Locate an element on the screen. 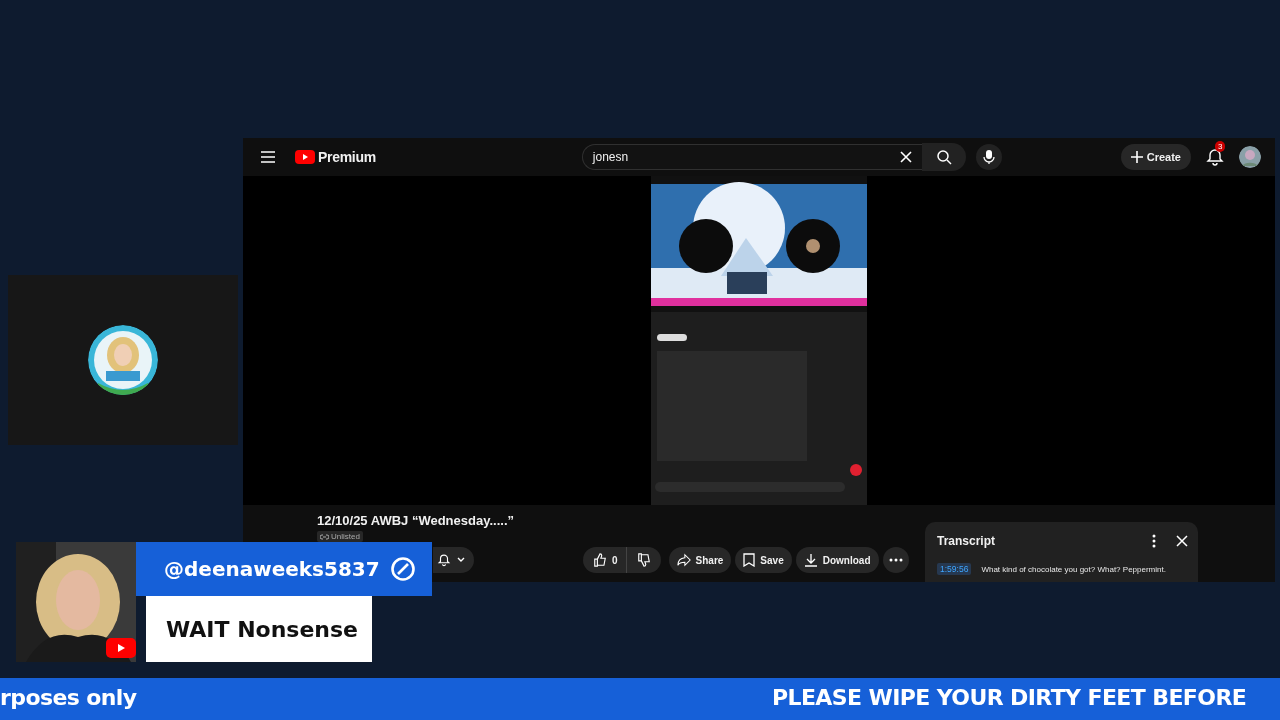 This screenshot has width=1280, height=720. bell-icon is located at coordinates (444, 560).